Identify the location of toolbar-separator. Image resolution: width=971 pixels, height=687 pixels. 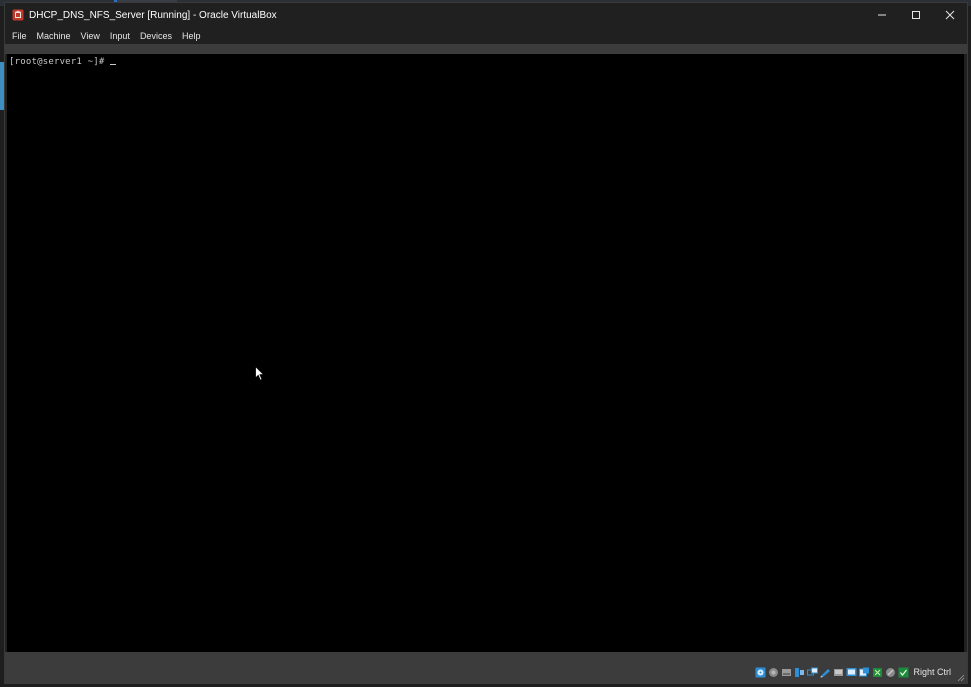
(486, 49).